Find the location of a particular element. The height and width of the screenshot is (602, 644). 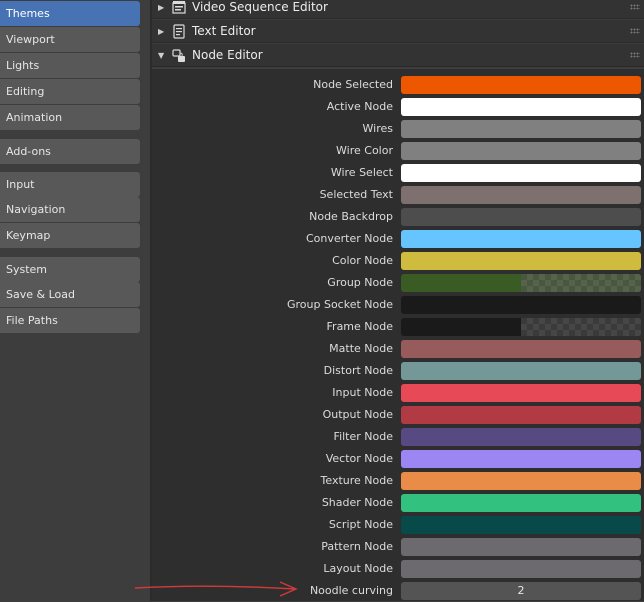

color-swatch-wire-color is located at coordinates (521, 151).